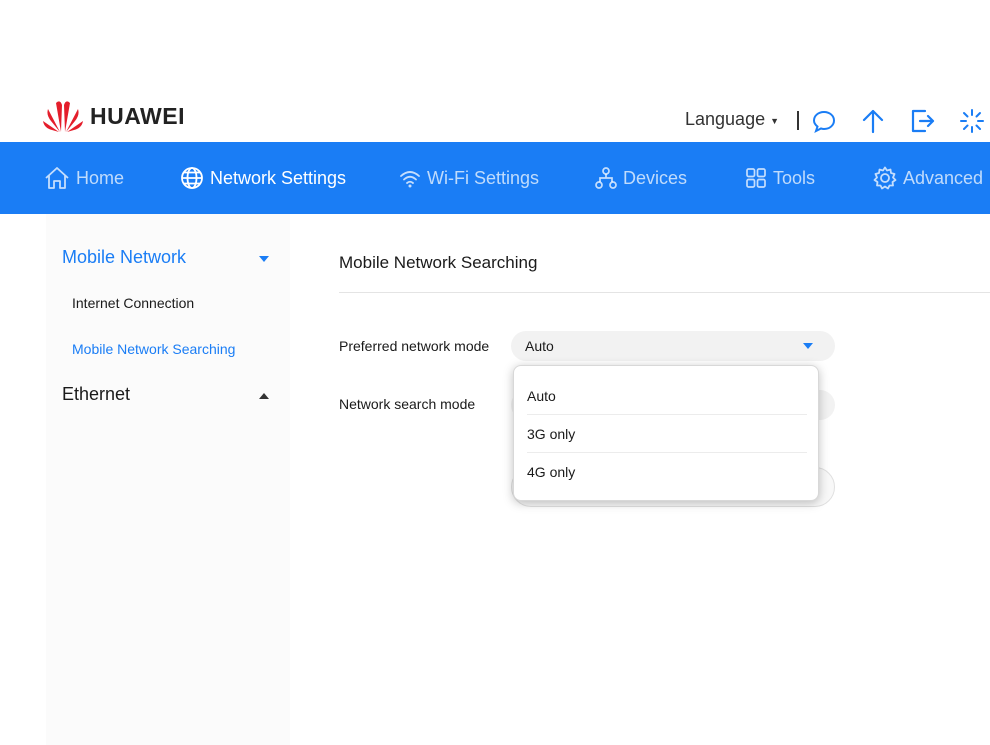 This screenshot has width=990, height=745. What do you see at coordinates (483, 177) in the screenshot?
I see `nav-wifi-settings-label: Wi-Fi Settings` at bounding box center [483, 177].